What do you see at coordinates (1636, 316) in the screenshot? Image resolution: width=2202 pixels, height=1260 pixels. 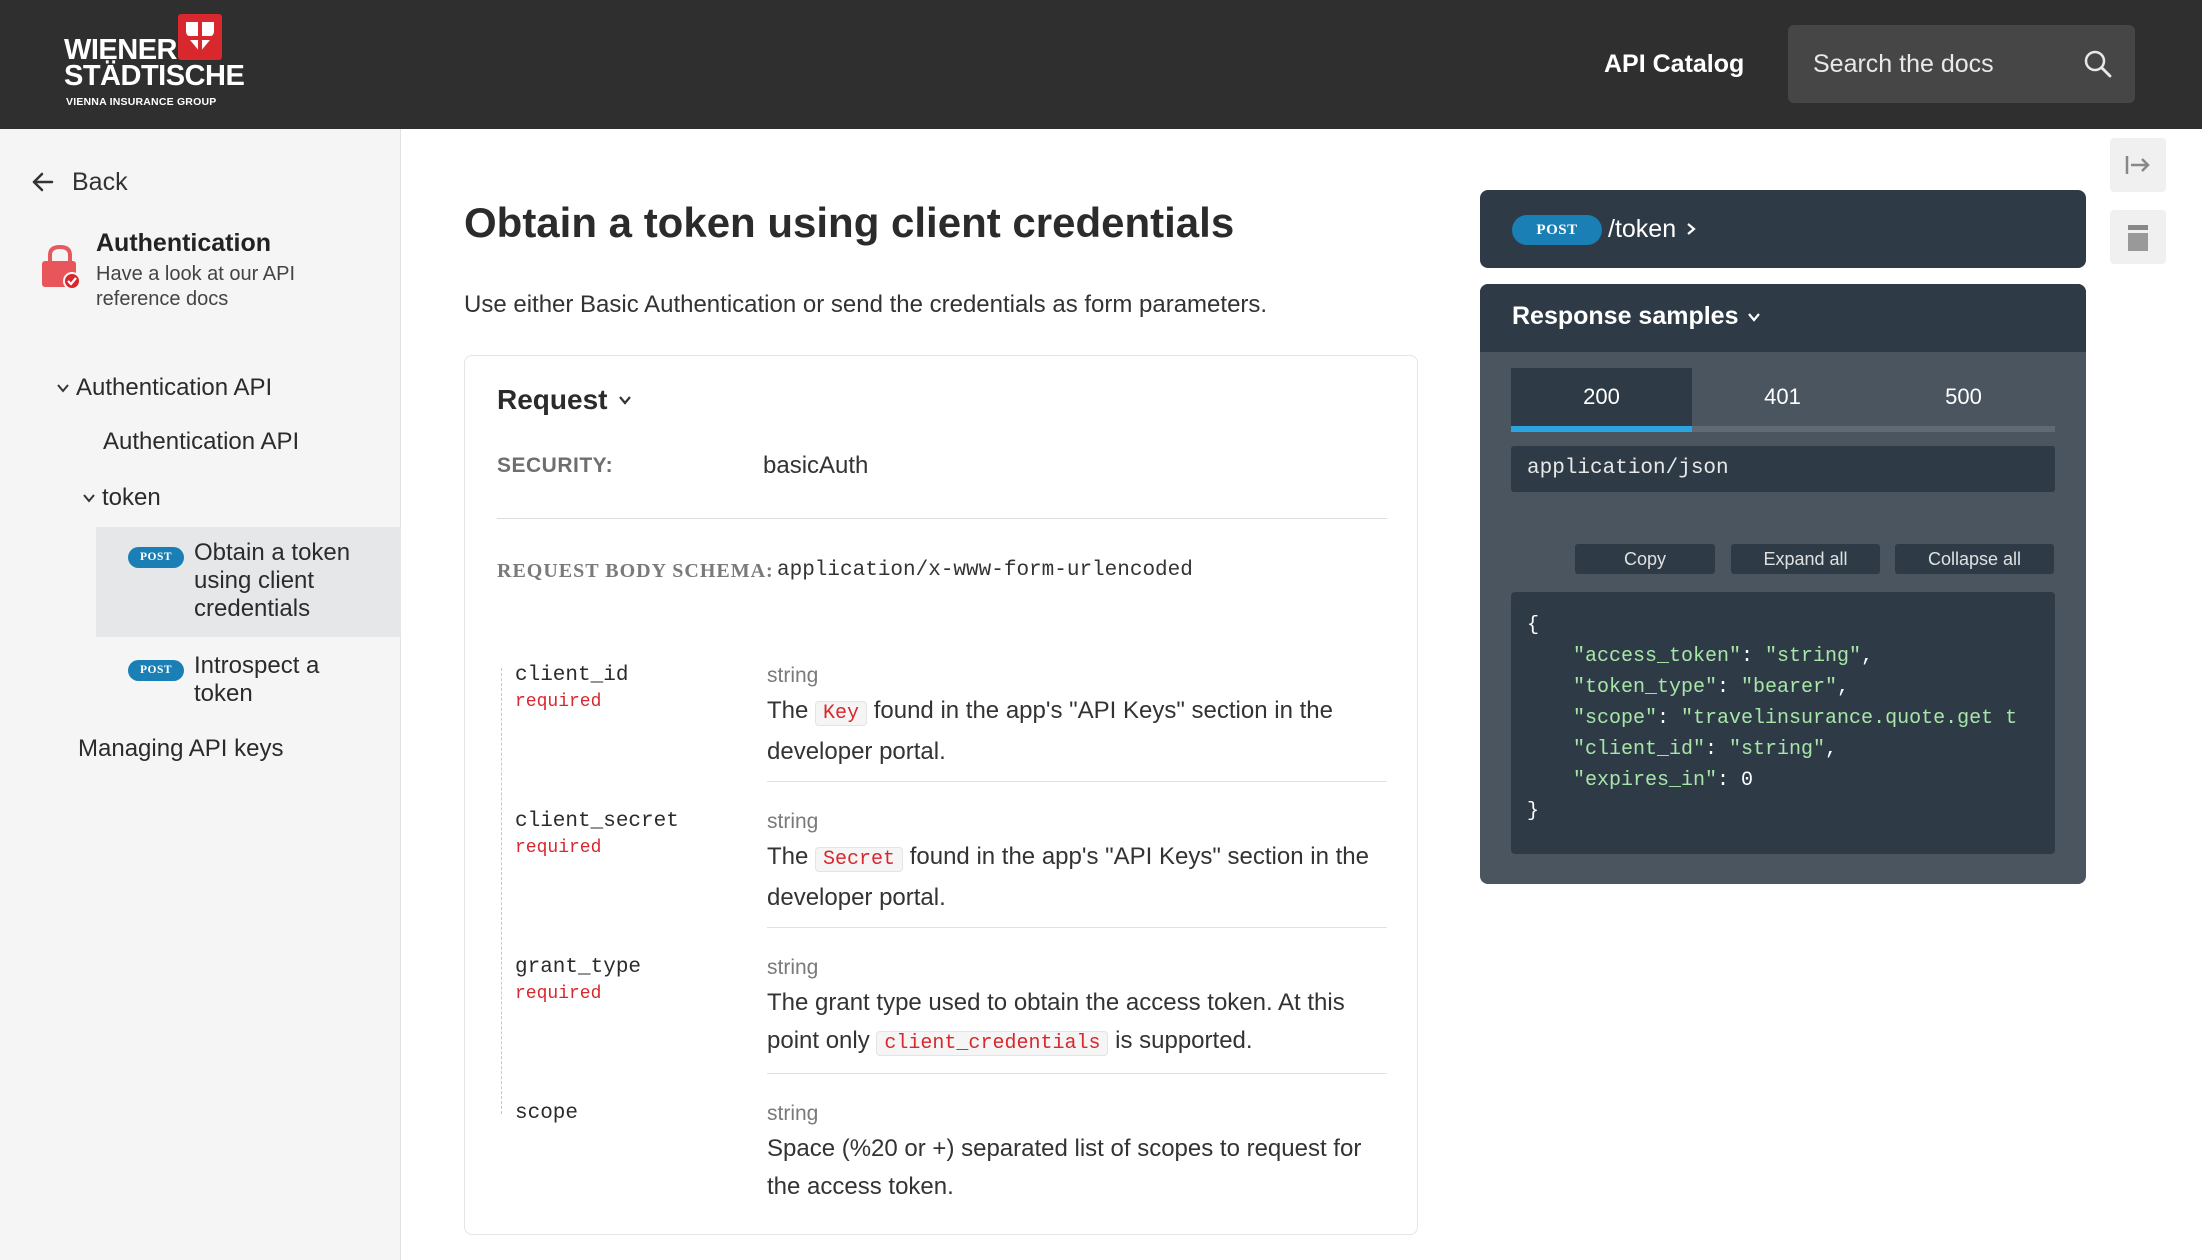 I see `response-samples-title: Response samples` at bounding box center [1636, 316].